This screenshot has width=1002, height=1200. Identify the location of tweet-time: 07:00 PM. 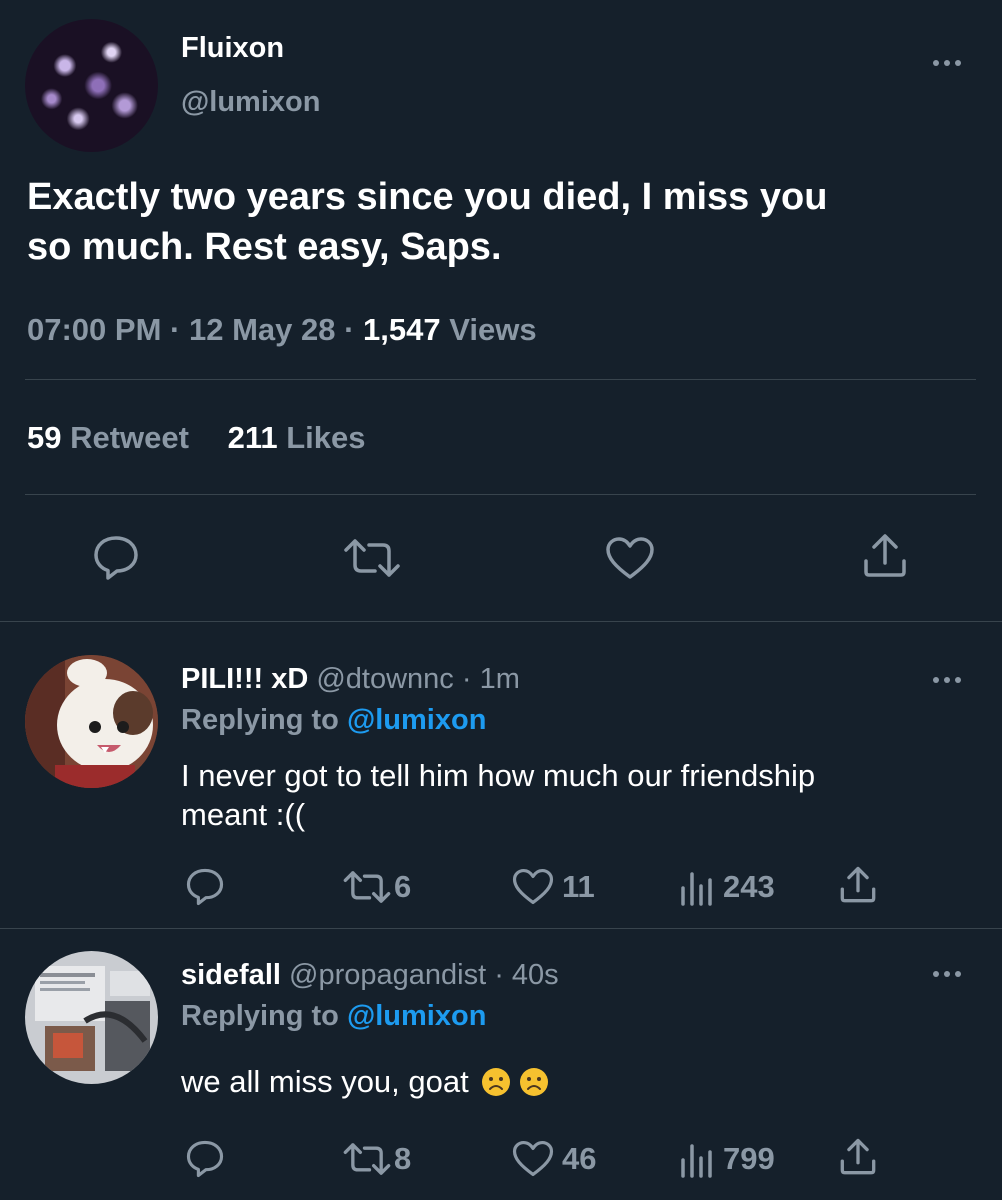
(94, 329).